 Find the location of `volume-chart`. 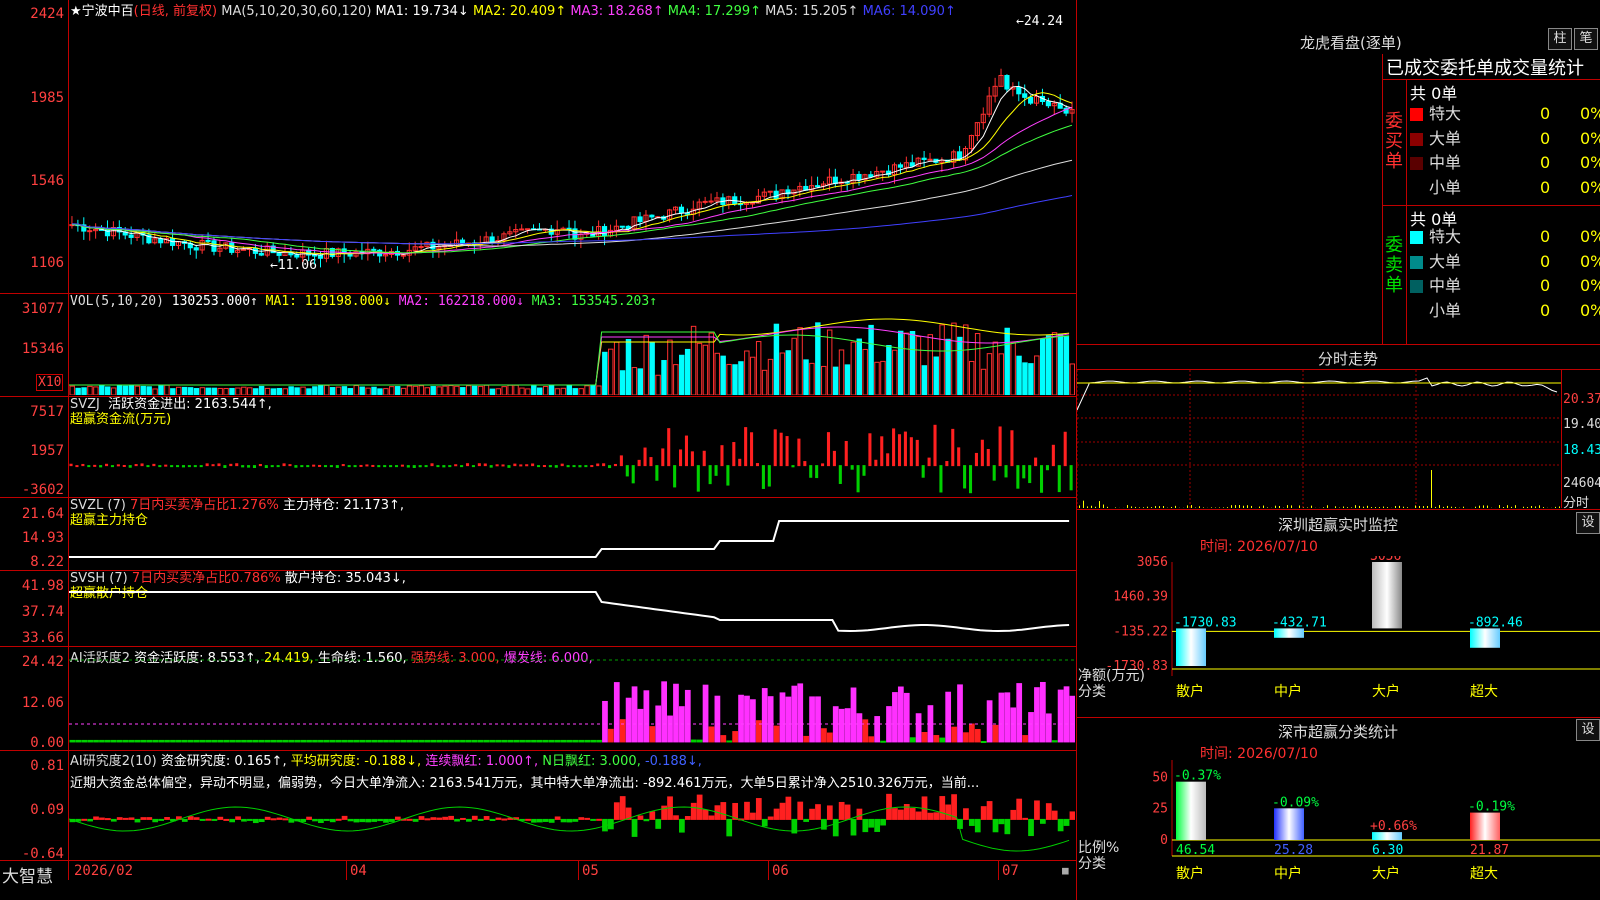

volume-chart is located at coordinates (572, 346).